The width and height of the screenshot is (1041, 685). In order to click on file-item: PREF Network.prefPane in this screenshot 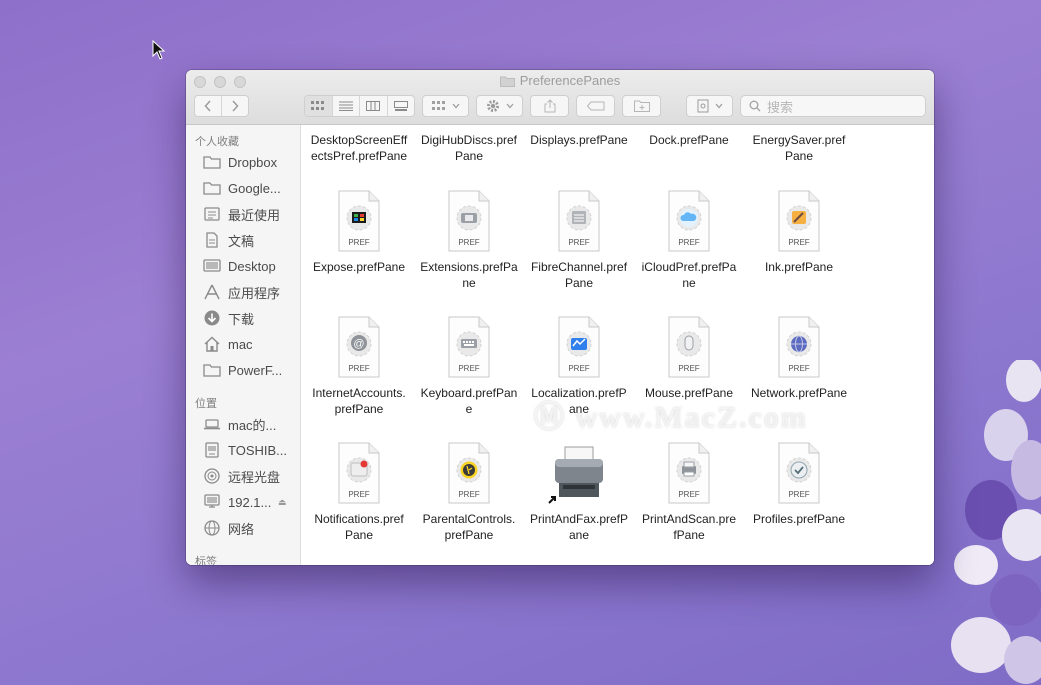, I will do `click(799, 358)`.